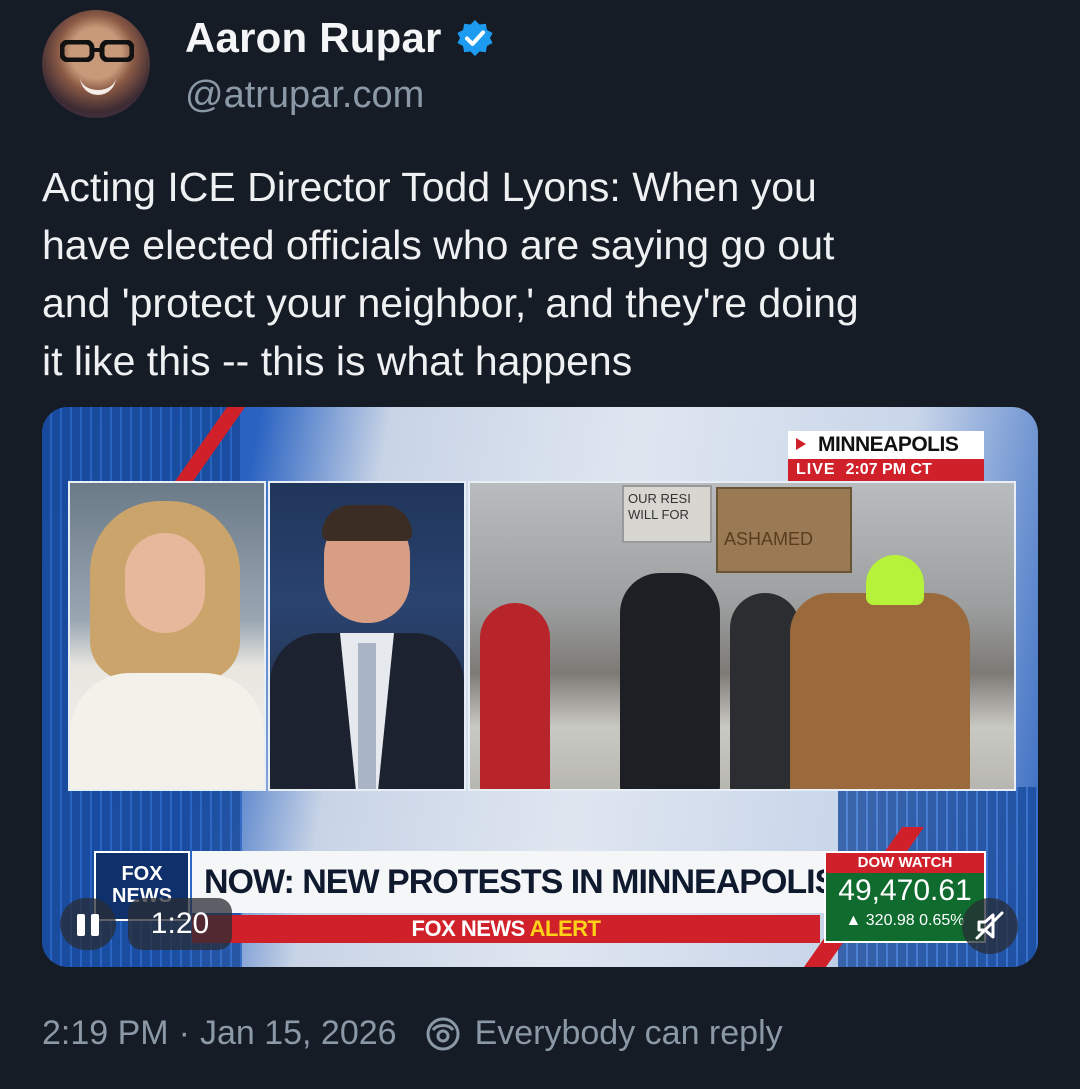 The width and height of the screenshot is (1080, 1089). Describe the element at coordinates (142, 874) in the screenshot. I see `logo-text: FOX` at that location.